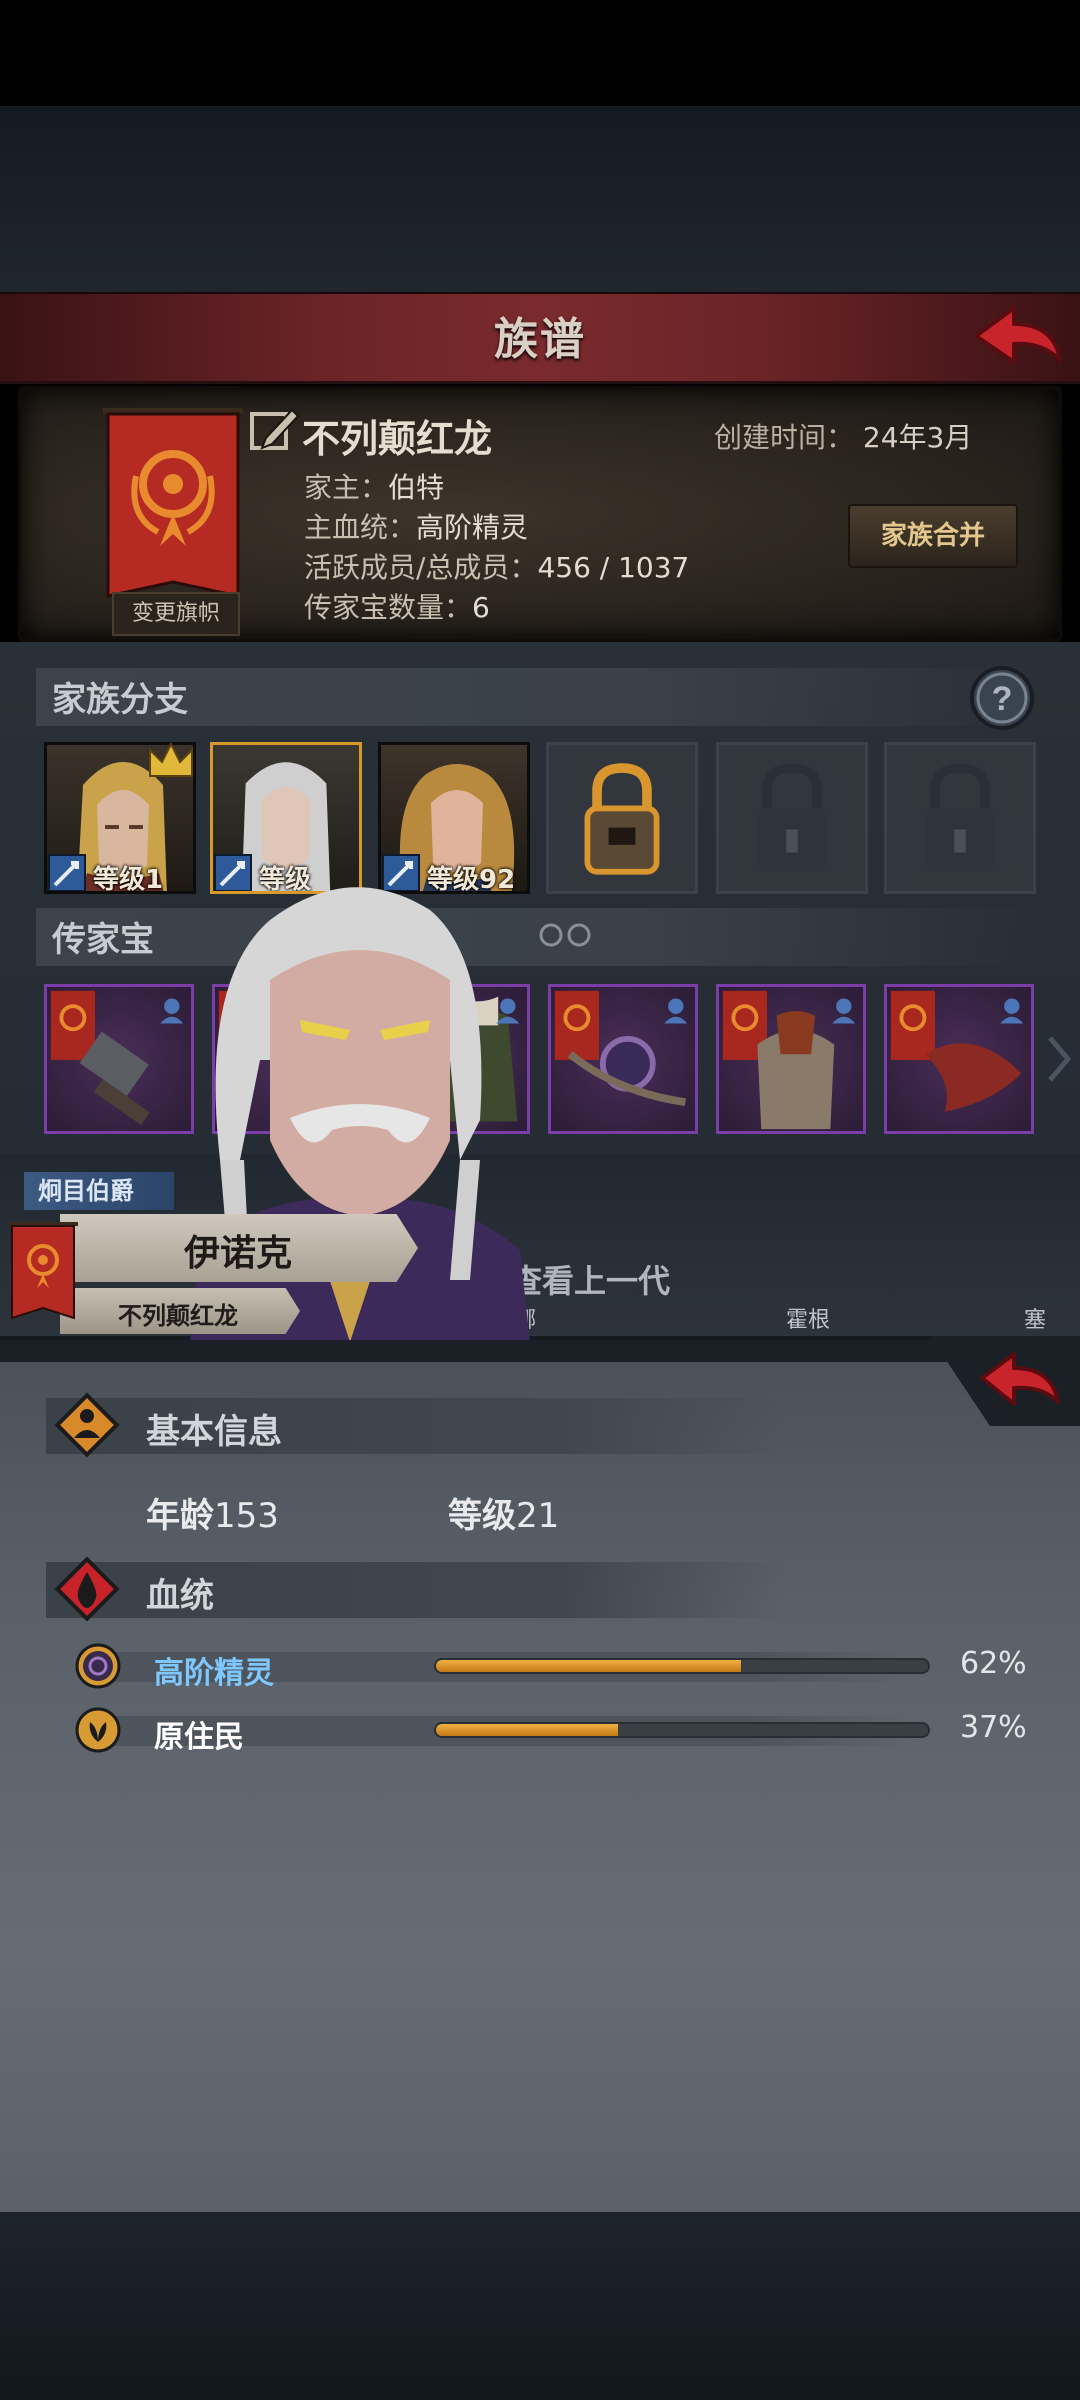 This screenshot has width=1080, height=2400. I want to click on page-title: 族谱, so click(540, 339).